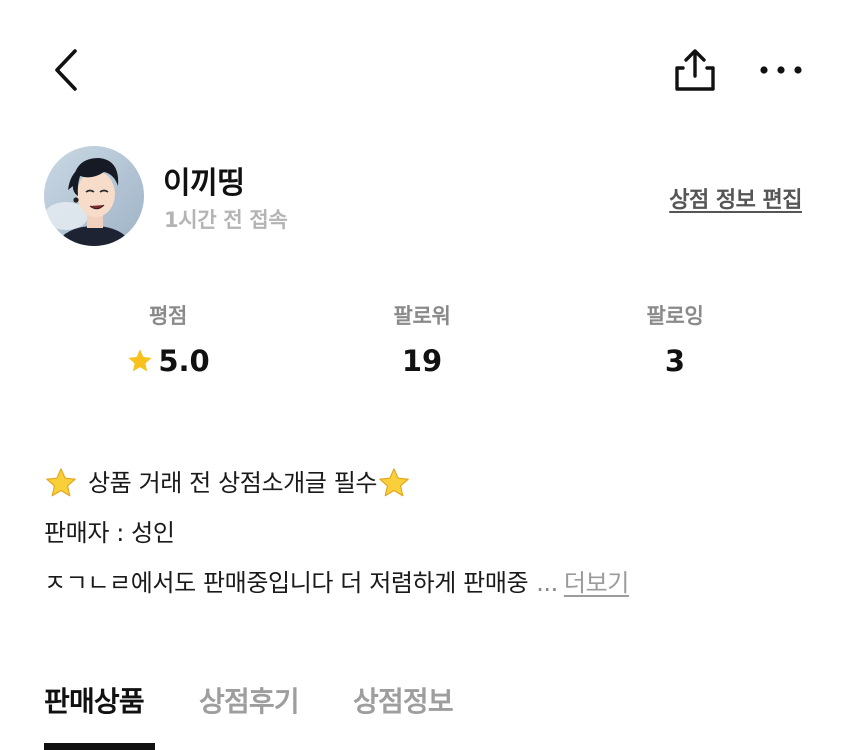  I want to click on intro-line-3: ㅈㄱㄴㄹ에서도 판매중입니다 더 저렴하게 판매중 ... 더보기, so click(424, 583).